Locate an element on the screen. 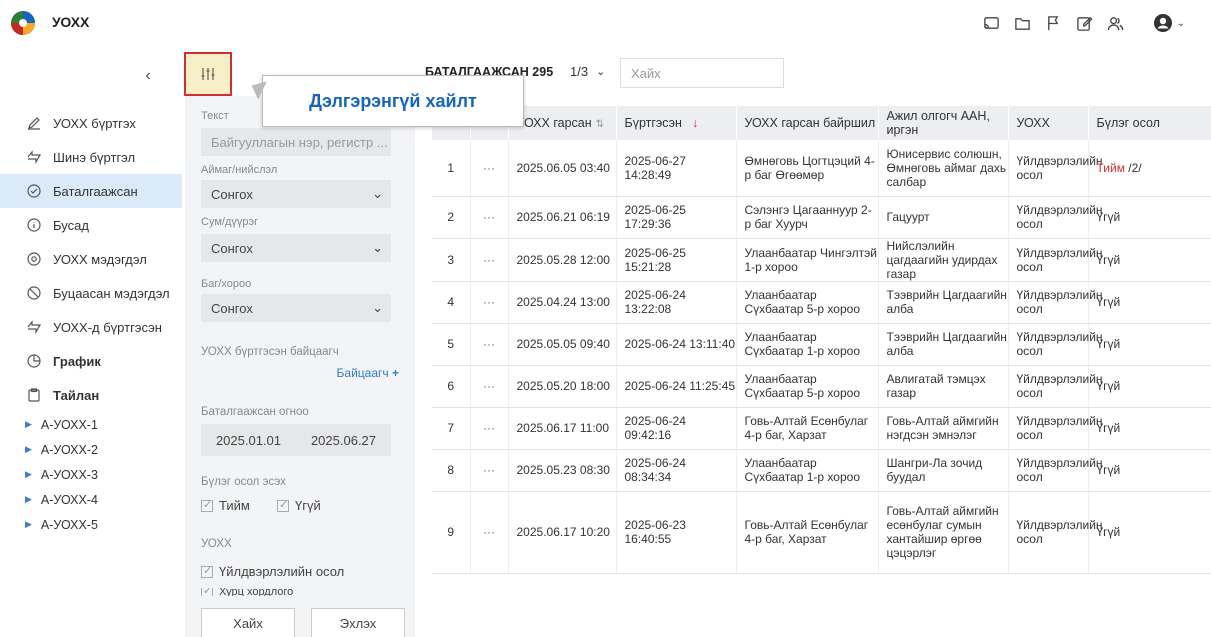 Image resolution: width=1211 pixels, height=637 pixels. checkbox-icon is located at coordinates (283, 505).